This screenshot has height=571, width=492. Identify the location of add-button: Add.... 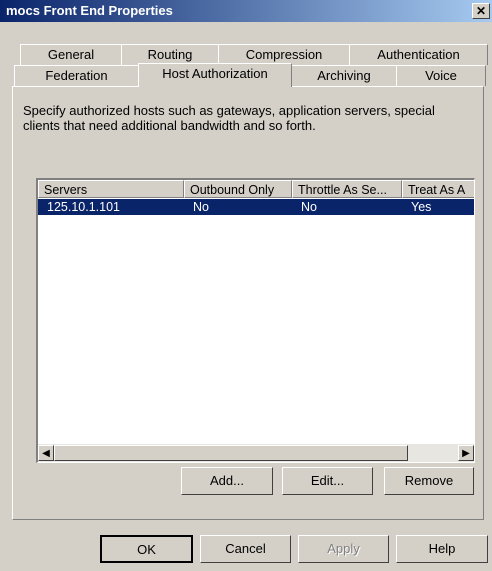
(227, 481).